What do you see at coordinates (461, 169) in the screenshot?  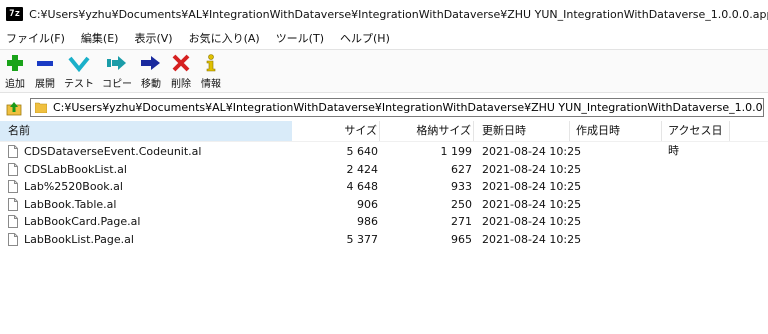 I see `file-packed-size: 627` at bounding box center [461, 169].